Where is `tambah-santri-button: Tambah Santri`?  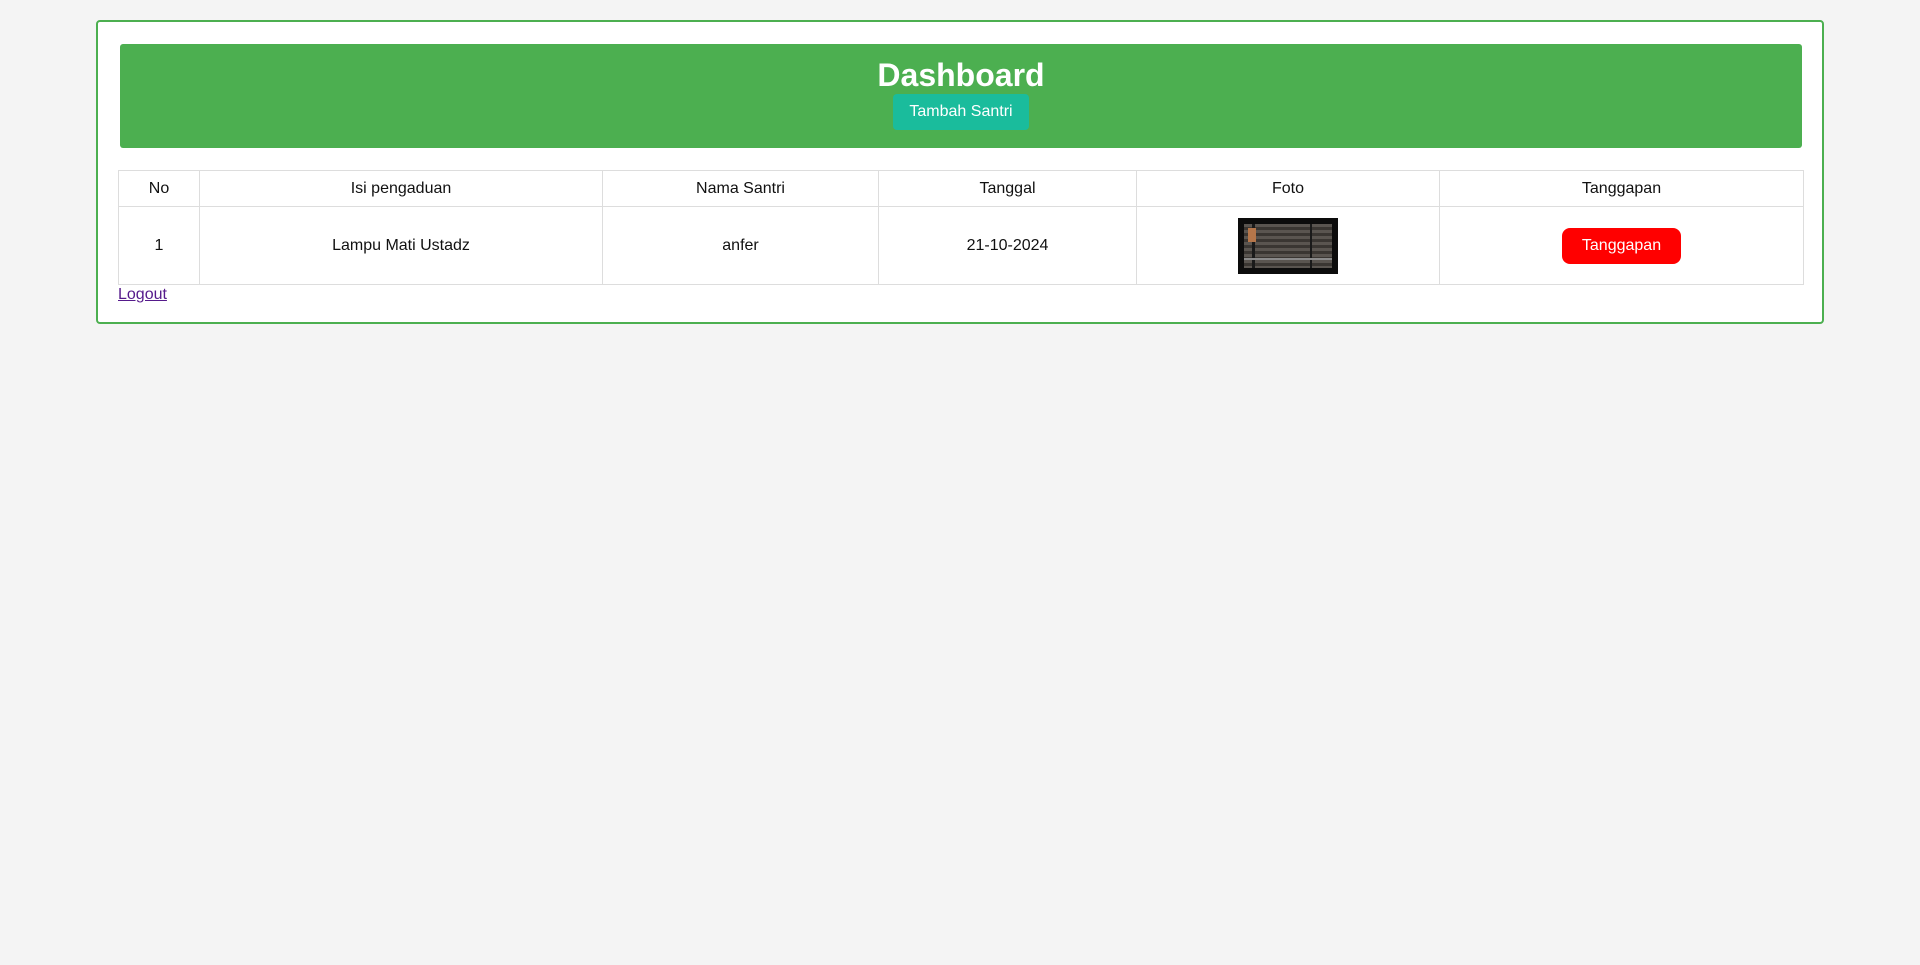 tambah-santri-button: Tambah Santri is located at coordinates (961, 112).